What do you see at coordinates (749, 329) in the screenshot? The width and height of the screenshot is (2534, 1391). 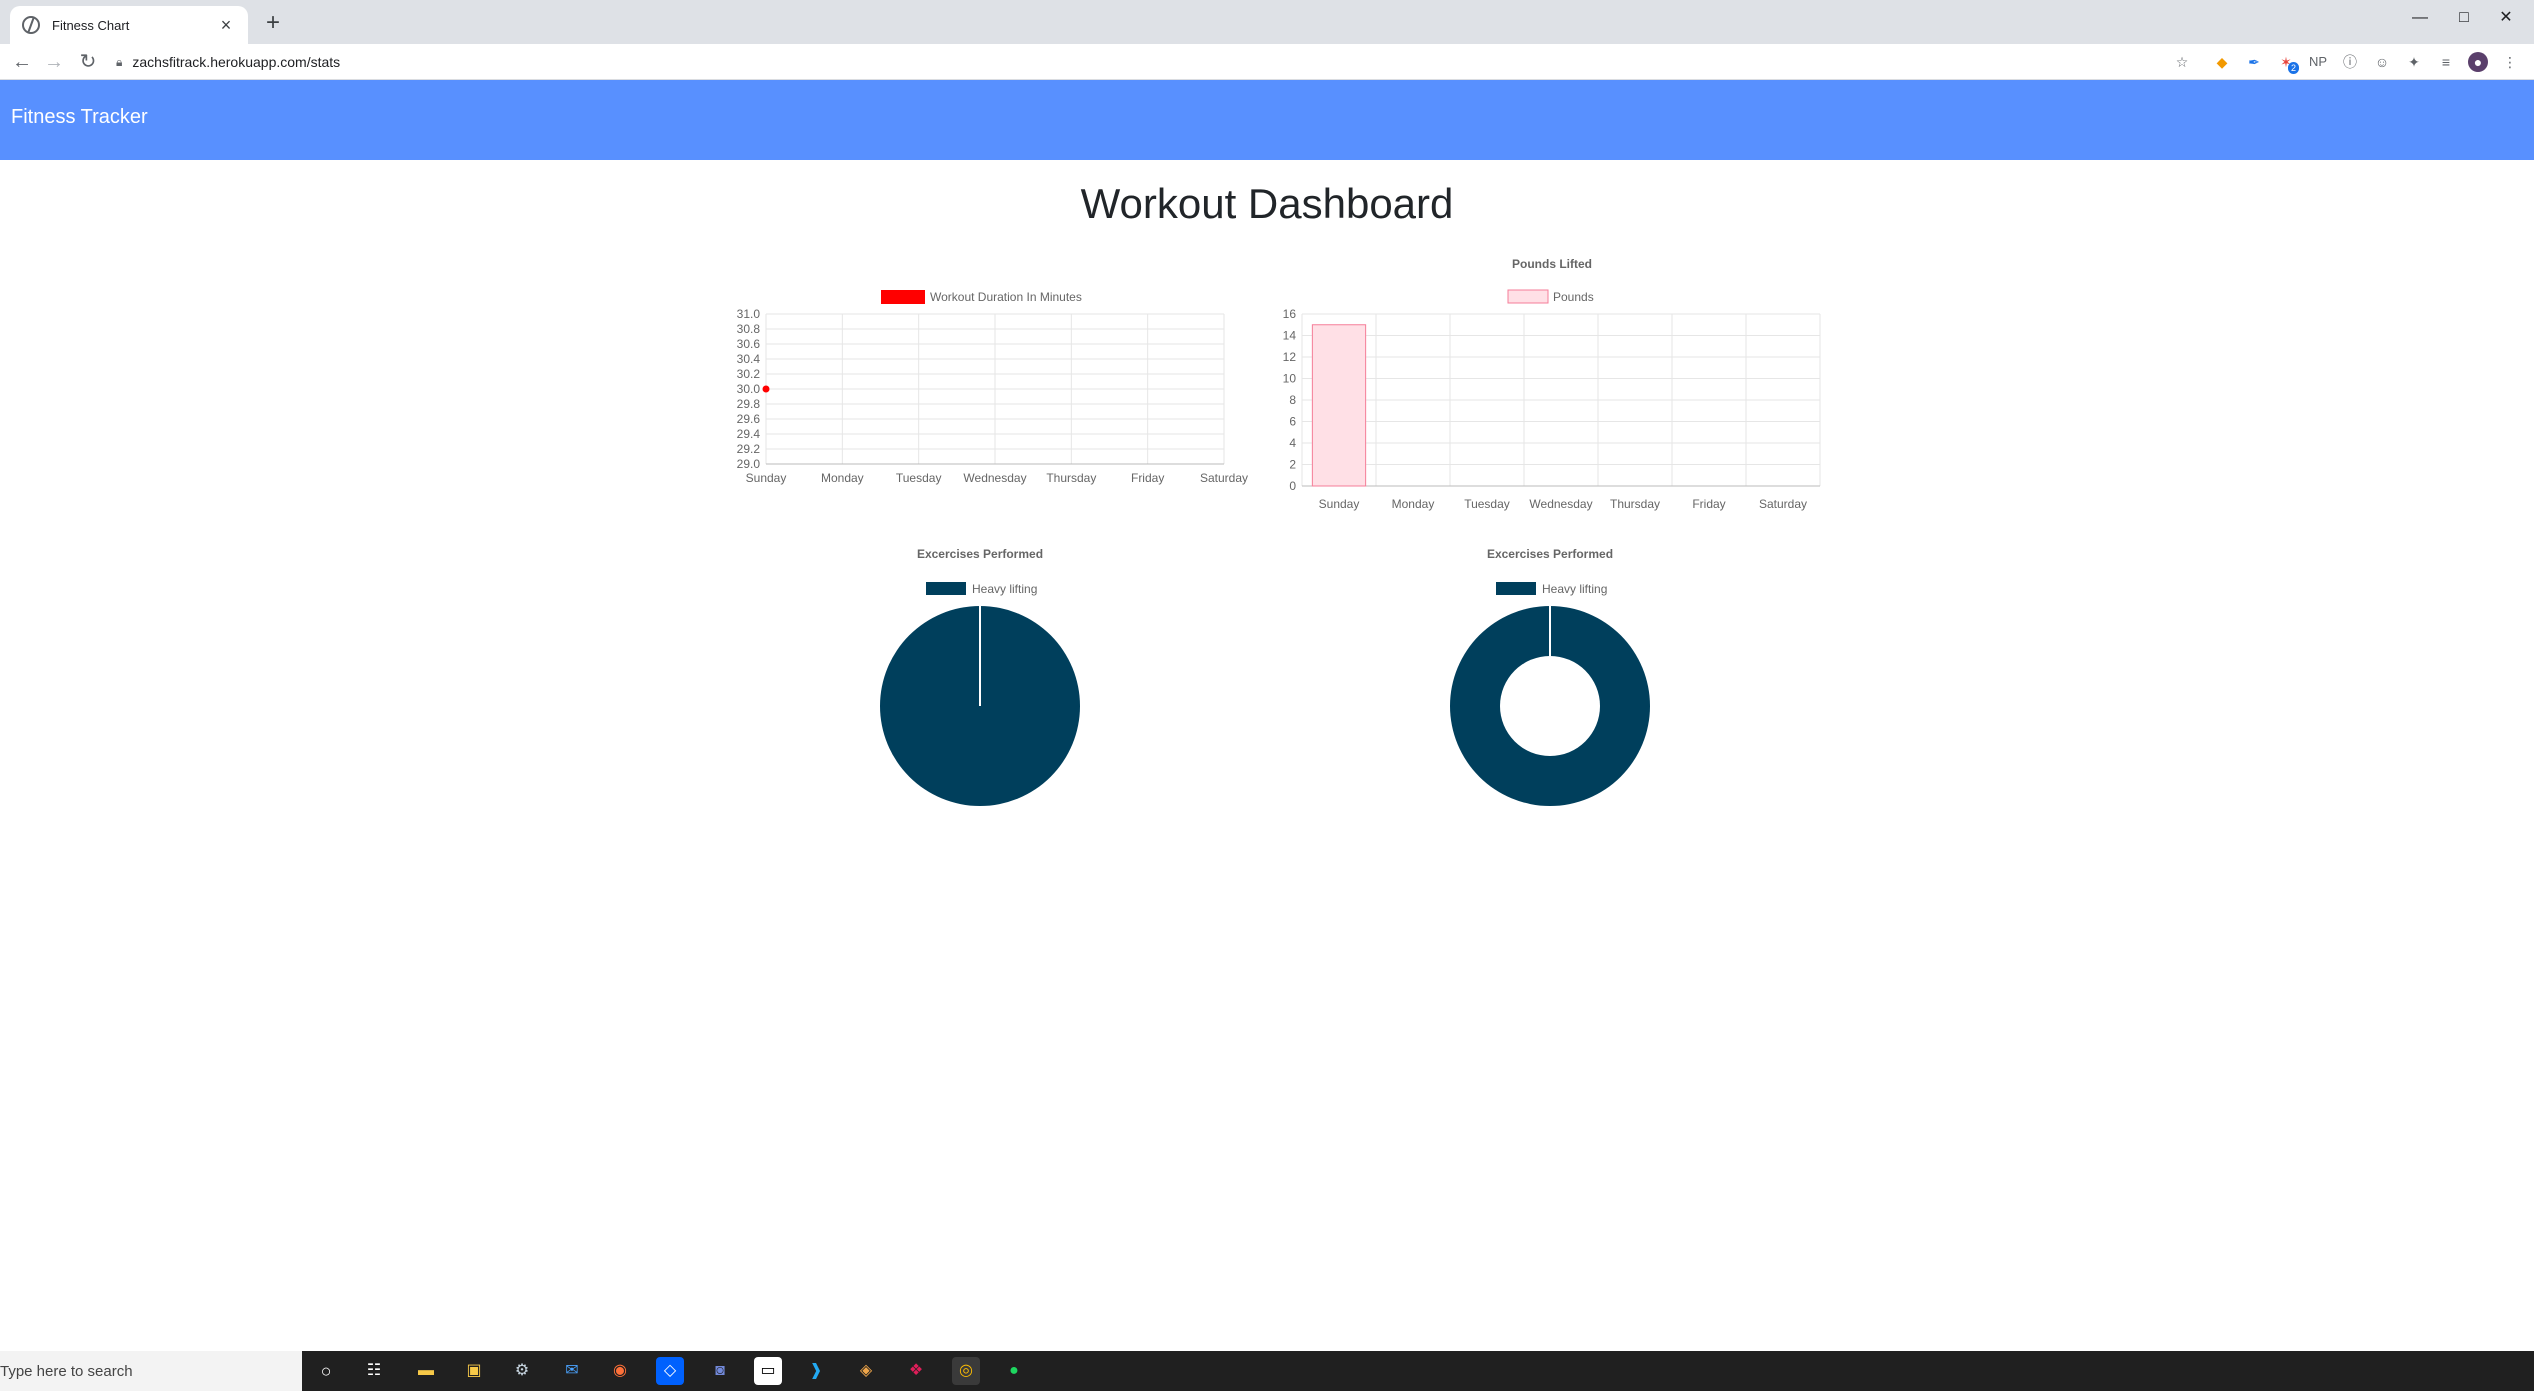 I see `y-tick-label: 30.8` at bounding box center [749, 329].